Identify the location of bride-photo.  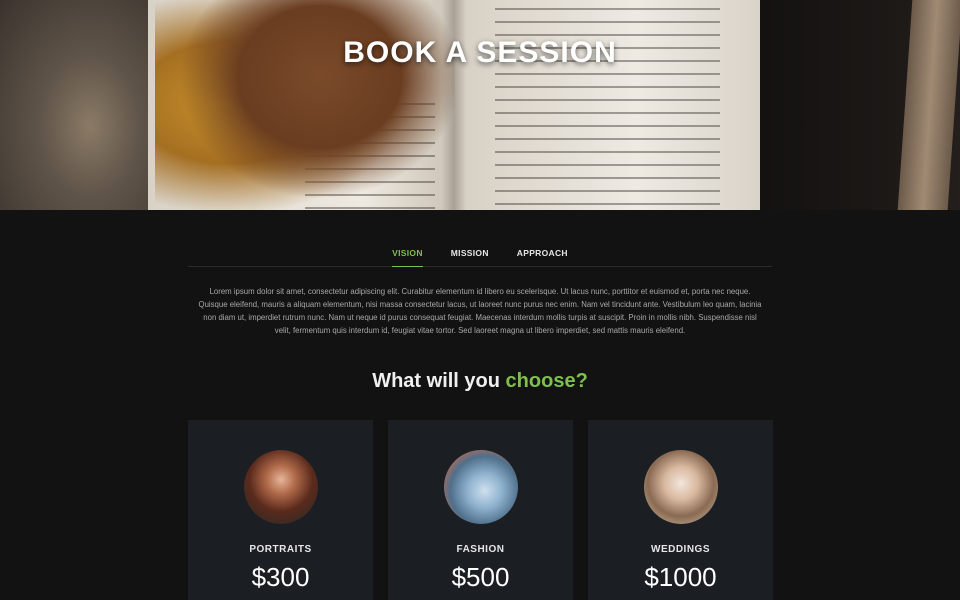
(681, 487).